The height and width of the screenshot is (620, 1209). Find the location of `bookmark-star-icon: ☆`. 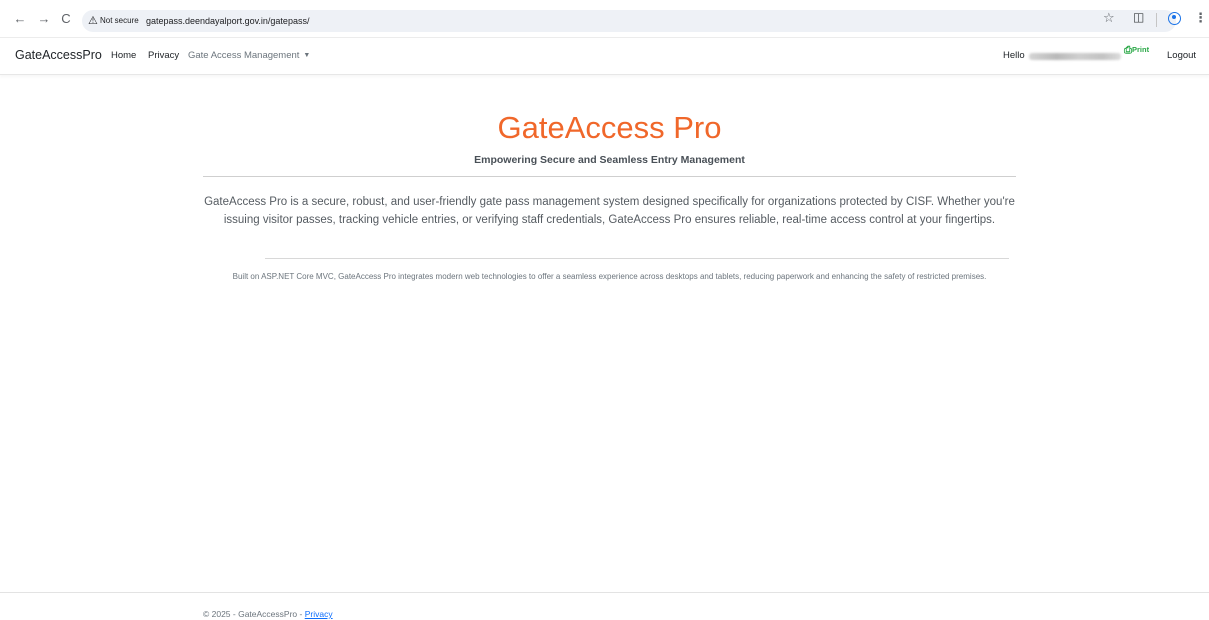

bookmark-star-icon: ☆ is located at coordinates (1109, 18).